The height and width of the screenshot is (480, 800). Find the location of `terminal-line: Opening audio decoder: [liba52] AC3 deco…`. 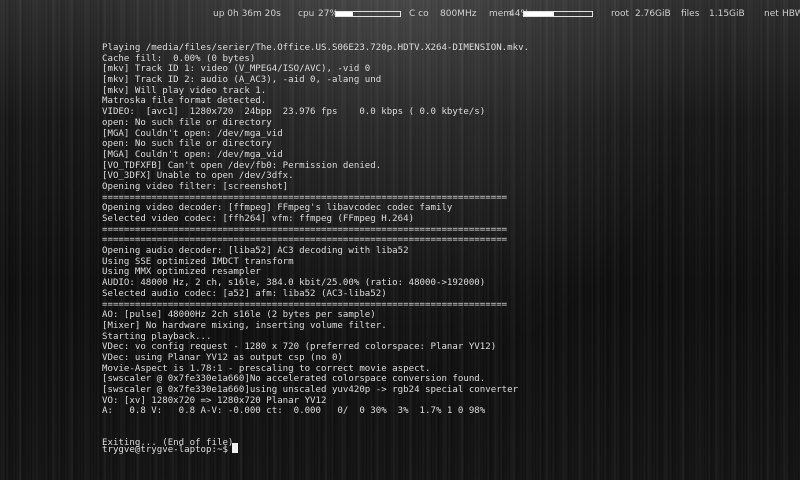

terminal-line: Opening audio decoder: [liba52] AC3 deco… is located at coordinates (255, 251).